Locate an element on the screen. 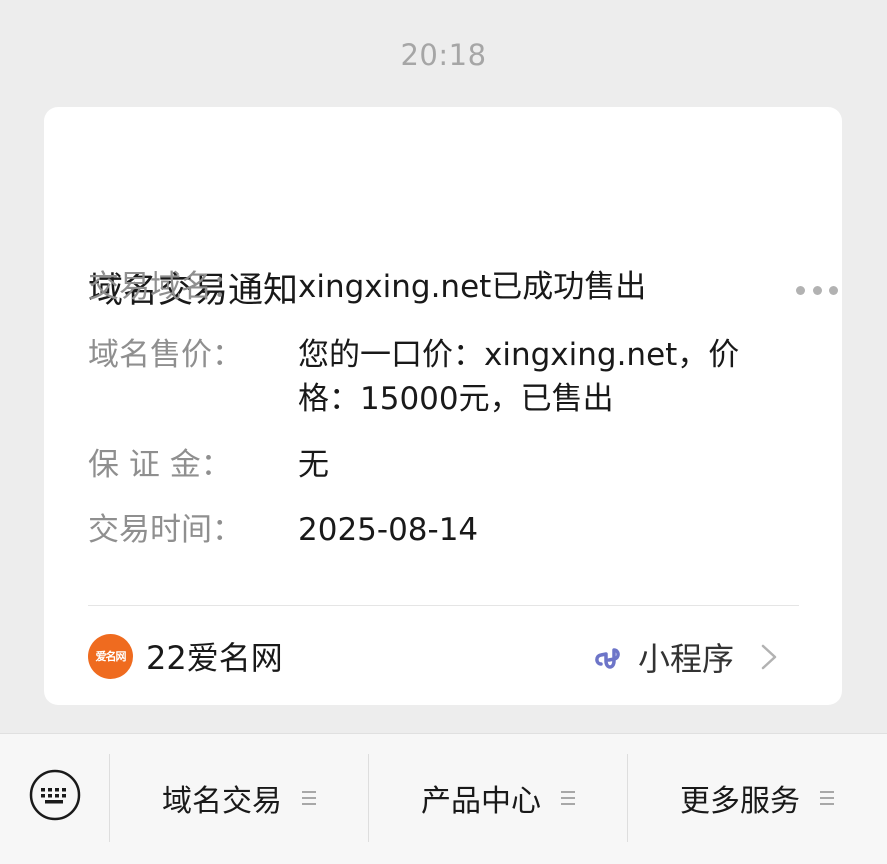  menu-label: 产品中心 is located at coordinates (481, 801).